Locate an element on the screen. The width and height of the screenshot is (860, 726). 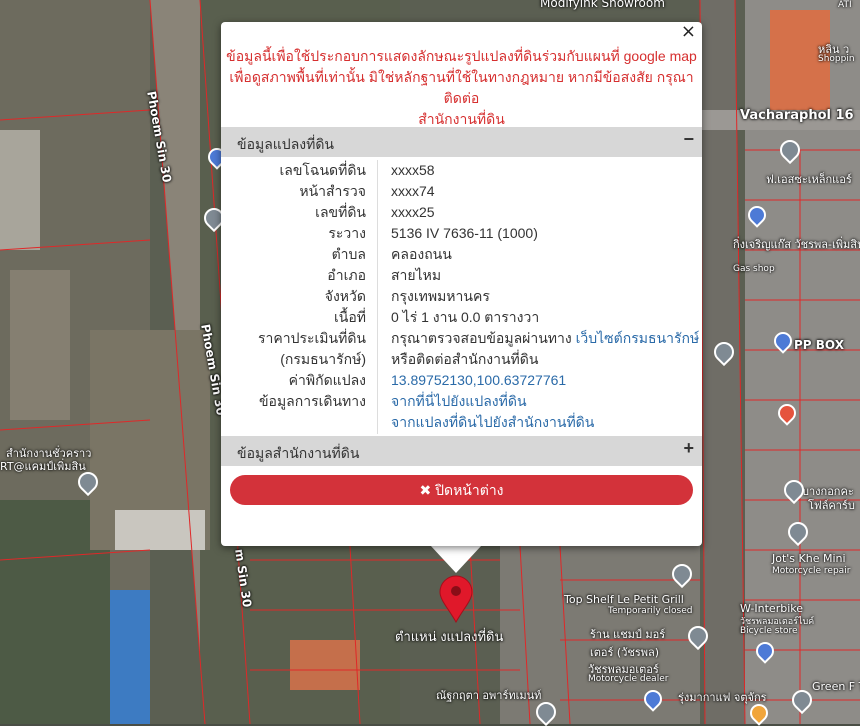
table-row: ข้อมูลการเดินทาง จากที่นี่ไปยังแปลงที่ดิน is located at coordinates (461, 401).